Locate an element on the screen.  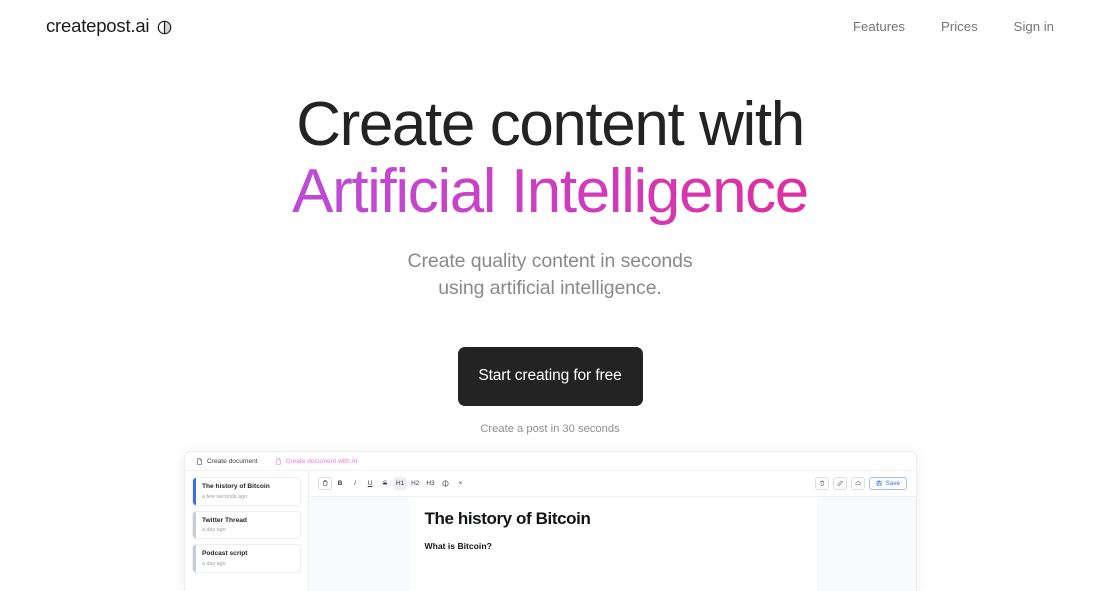
save-button: Save is located at coordinates (888, 483).